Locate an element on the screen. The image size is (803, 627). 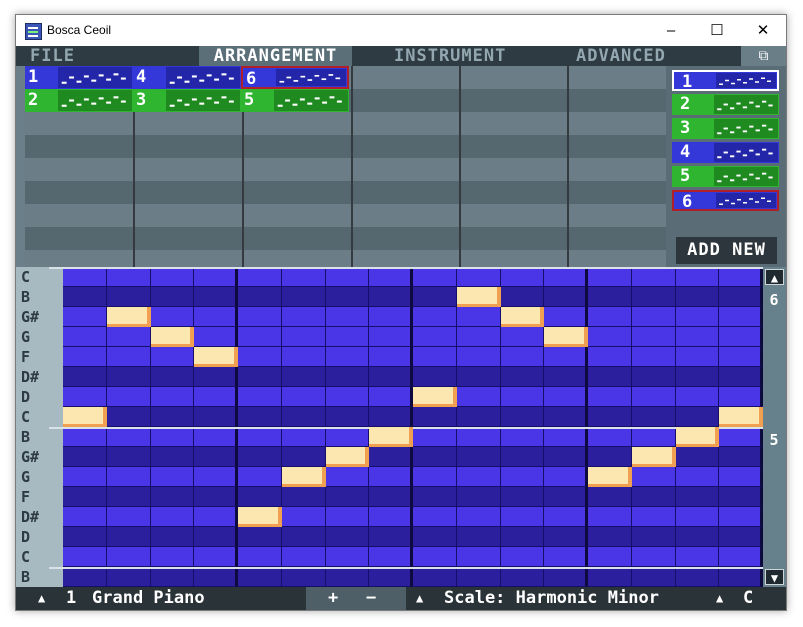
maximize-button: ☐ is located at coordinates (717, 30).